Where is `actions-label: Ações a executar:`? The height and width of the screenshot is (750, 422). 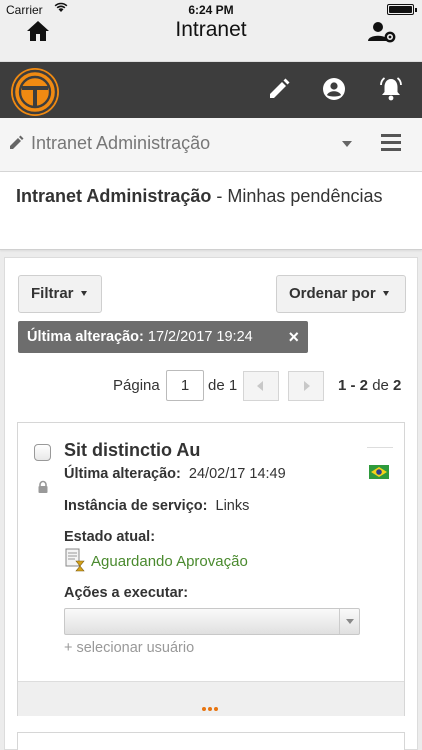 actions-label: Ações a executar: is located at coordinates (126, 593).